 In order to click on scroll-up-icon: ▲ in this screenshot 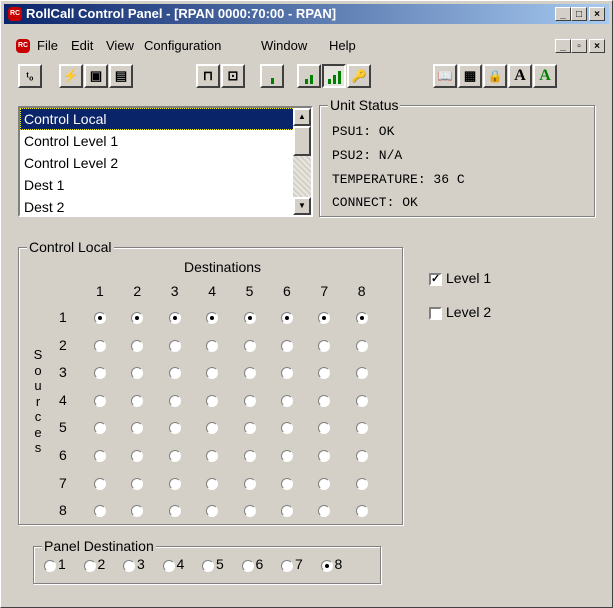, I will do `click(302, 117)`.